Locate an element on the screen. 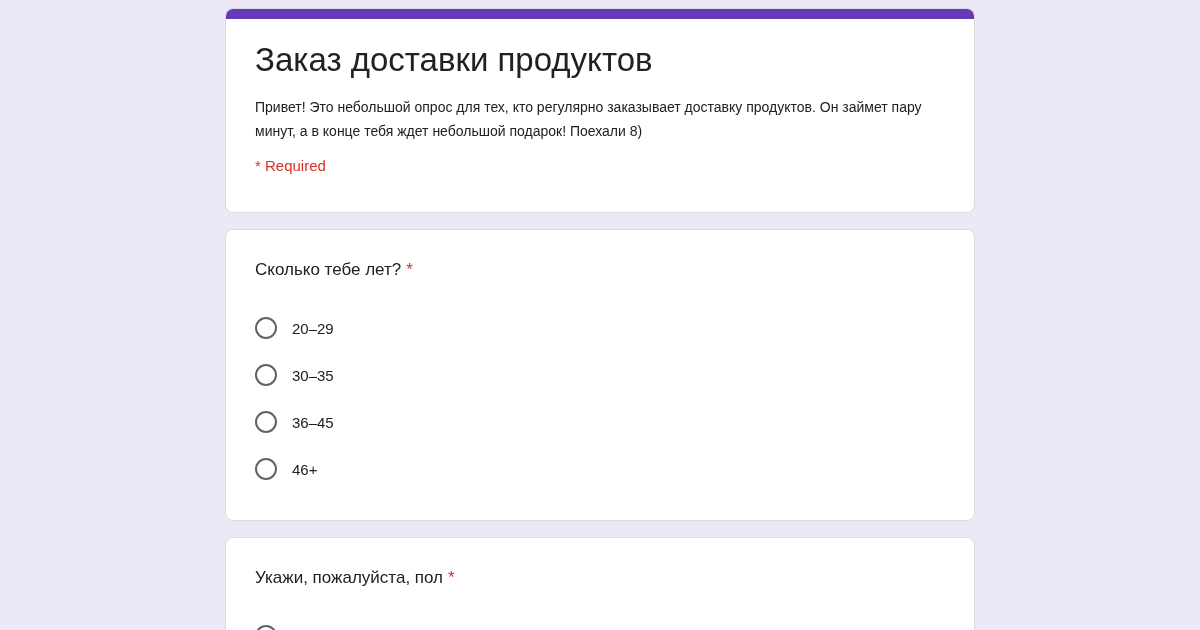 The width and height of the screenshot is (1200, 630). option-label: 46+ is located at coordinates (305, 469).